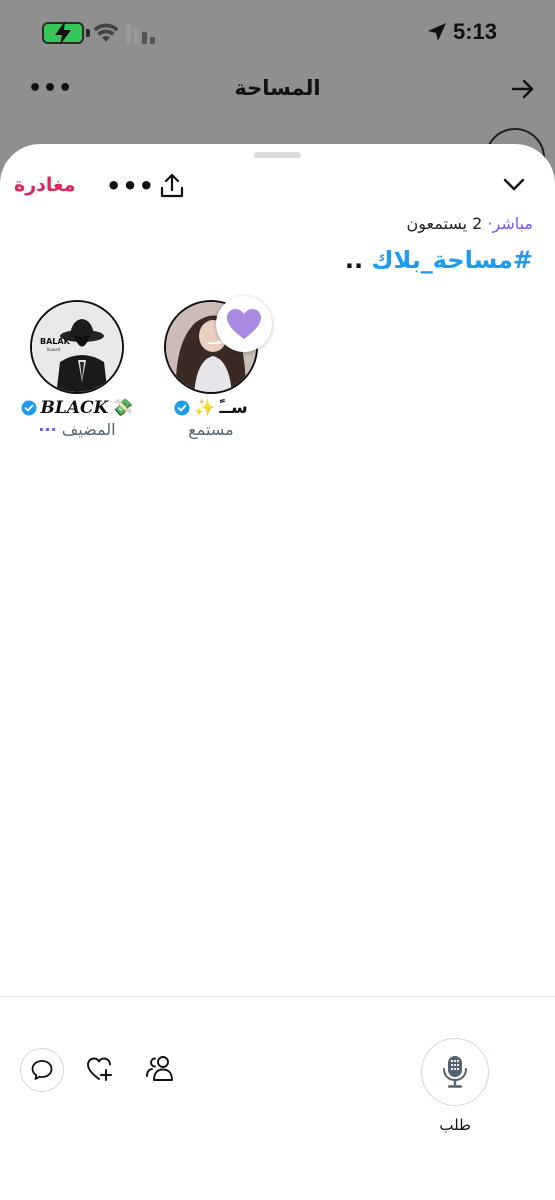 The image size is (555, 1200). I want to click on host-avatar-logo-text: BALAK, so click(55, 341).